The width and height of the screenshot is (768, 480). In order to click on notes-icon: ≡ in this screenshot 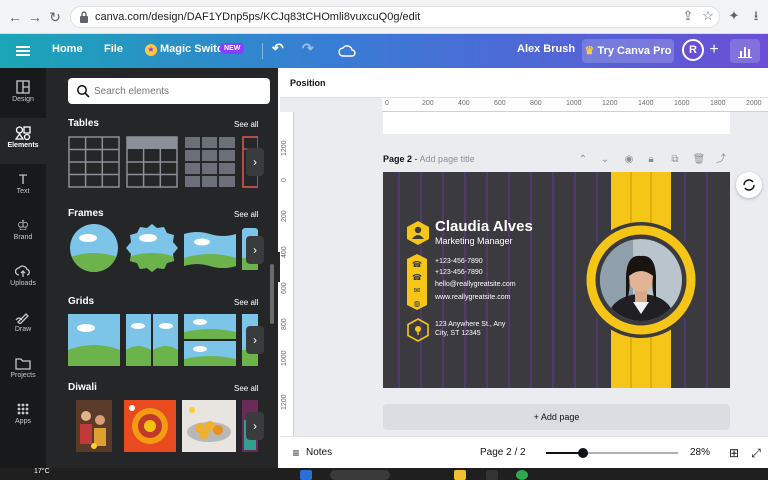, I will do `click(296, 453)`.